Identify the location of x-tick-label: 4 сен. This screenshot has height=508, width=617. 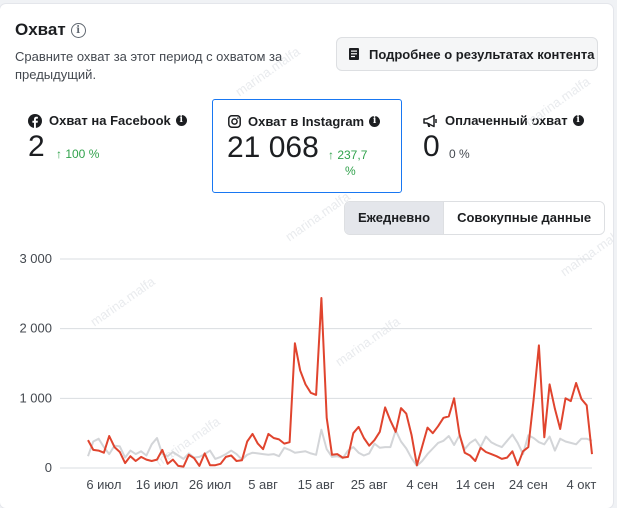
(422, 484).